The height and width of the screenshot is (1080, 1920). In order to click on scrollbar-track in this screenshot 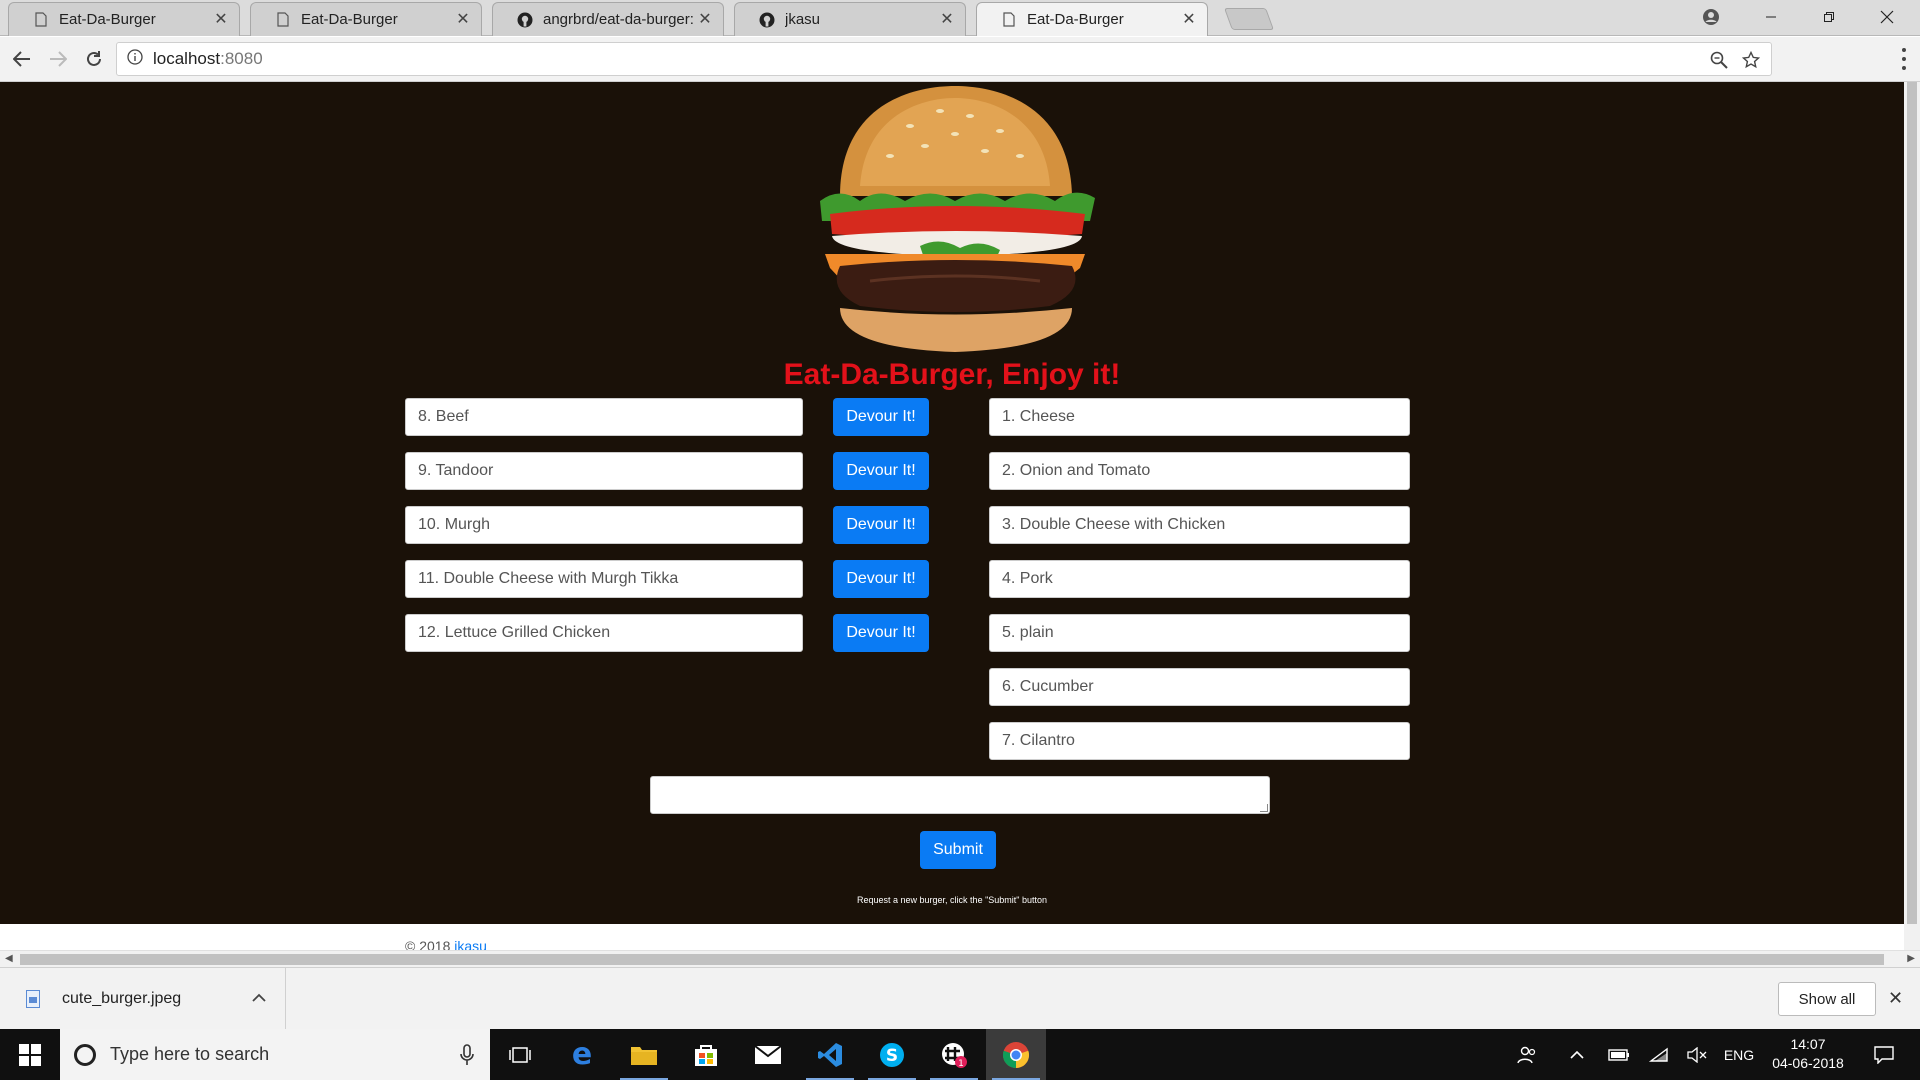, I will do `click(1912, 937)`.